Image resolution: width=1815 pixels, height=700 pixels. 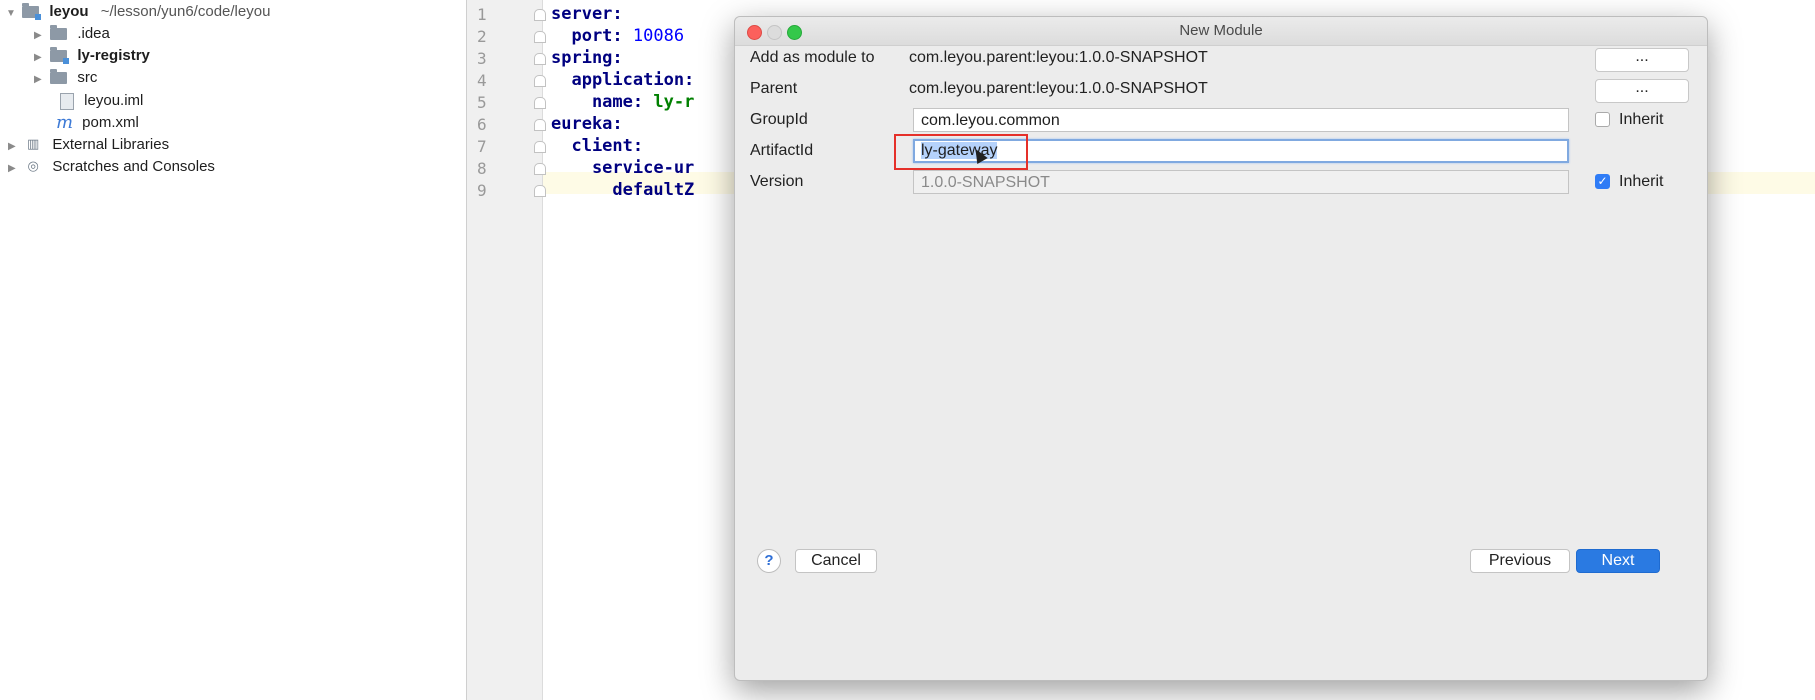 I want to click on code-line: server:, so click(x=587, y=14).